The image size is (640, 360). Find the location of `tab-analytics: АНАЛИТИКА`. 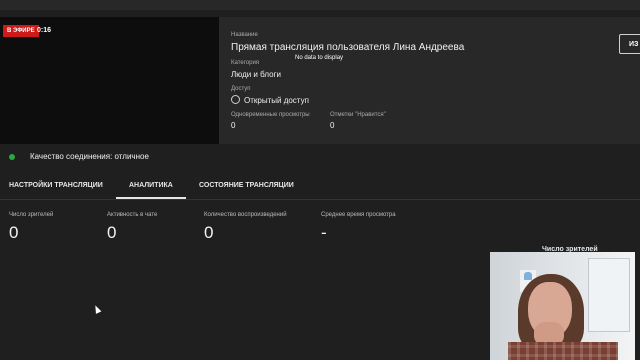

tab-analytics: АНАЛИТИКА is located at coordinates (151, 185).